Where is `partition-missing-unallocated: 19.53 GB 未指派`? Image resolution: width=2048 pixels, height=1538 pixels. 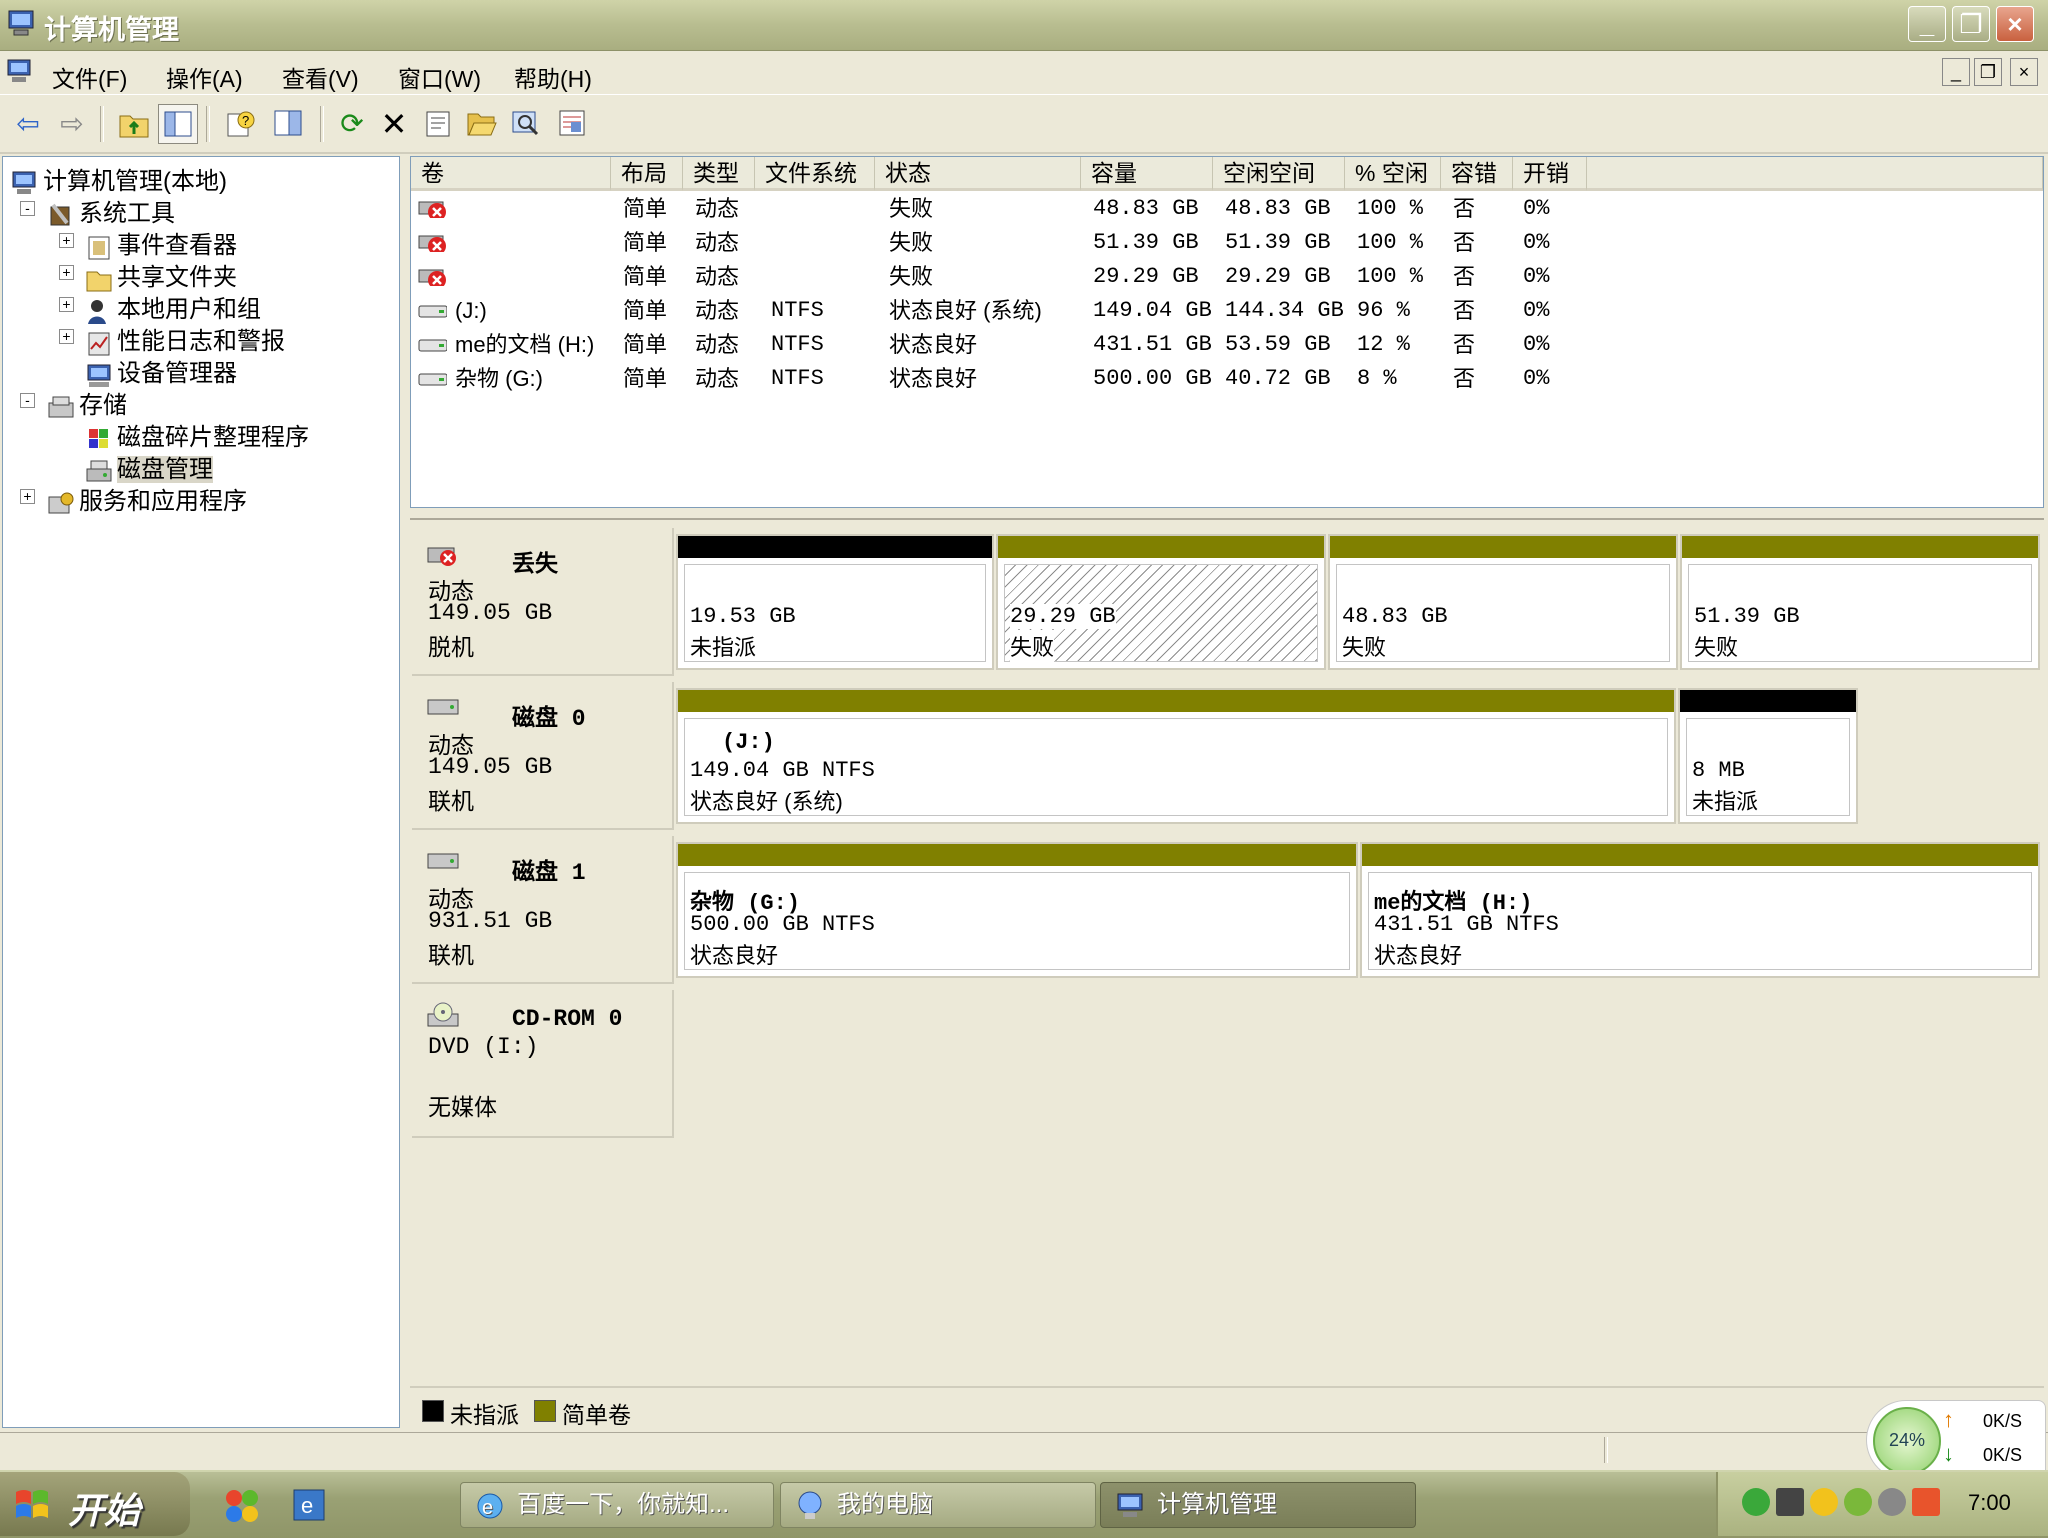
partition-missing-unallocated: 19.53 GB 未指派 is located at coordinates (835, 602).